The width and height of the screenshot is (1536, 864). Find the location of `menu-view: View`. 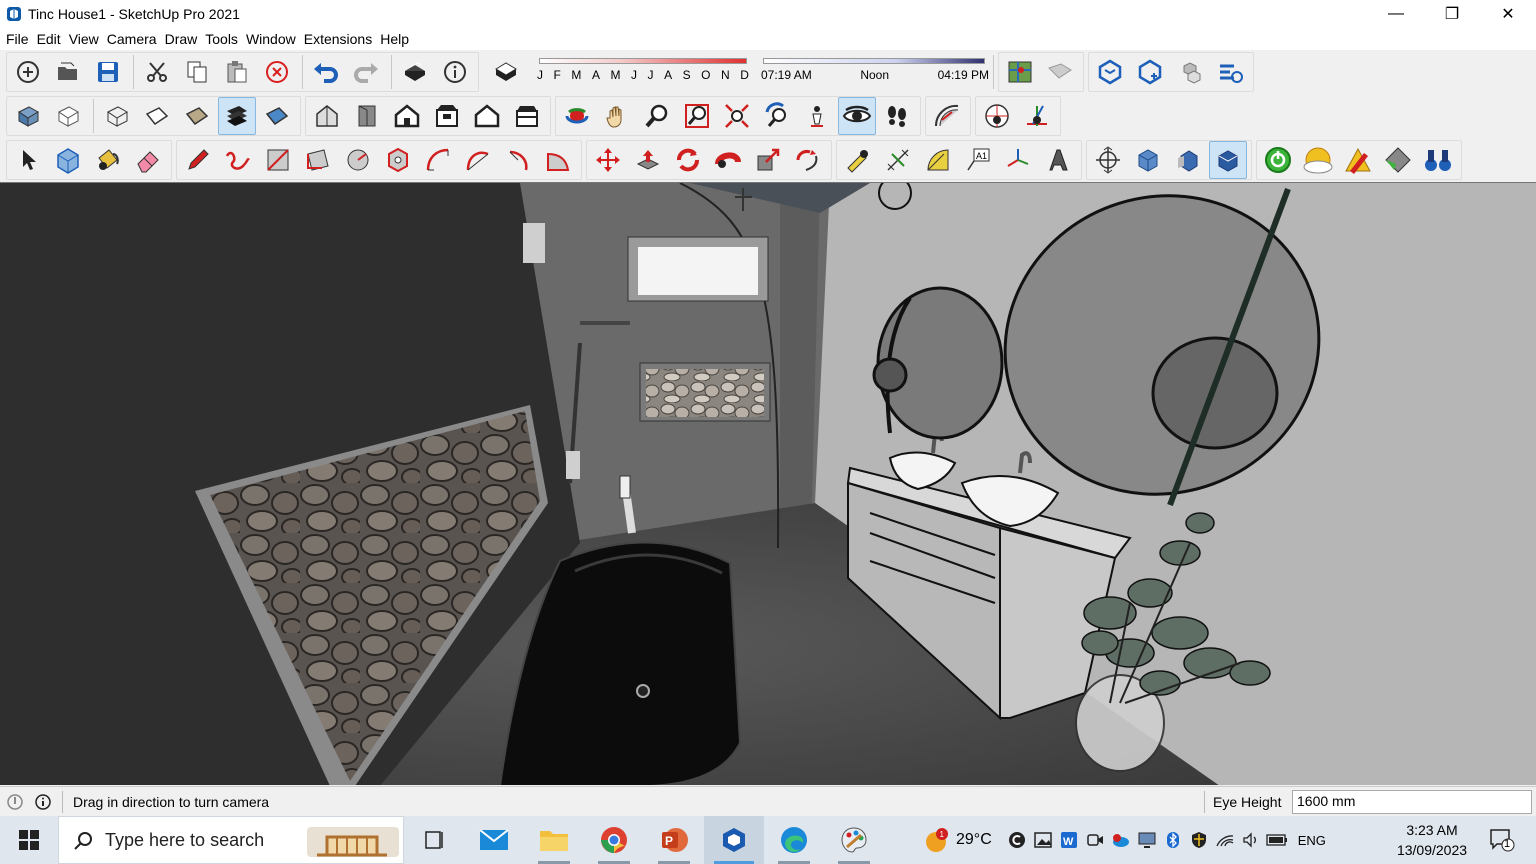

menu-view: View is located at coordinates (84, 39).